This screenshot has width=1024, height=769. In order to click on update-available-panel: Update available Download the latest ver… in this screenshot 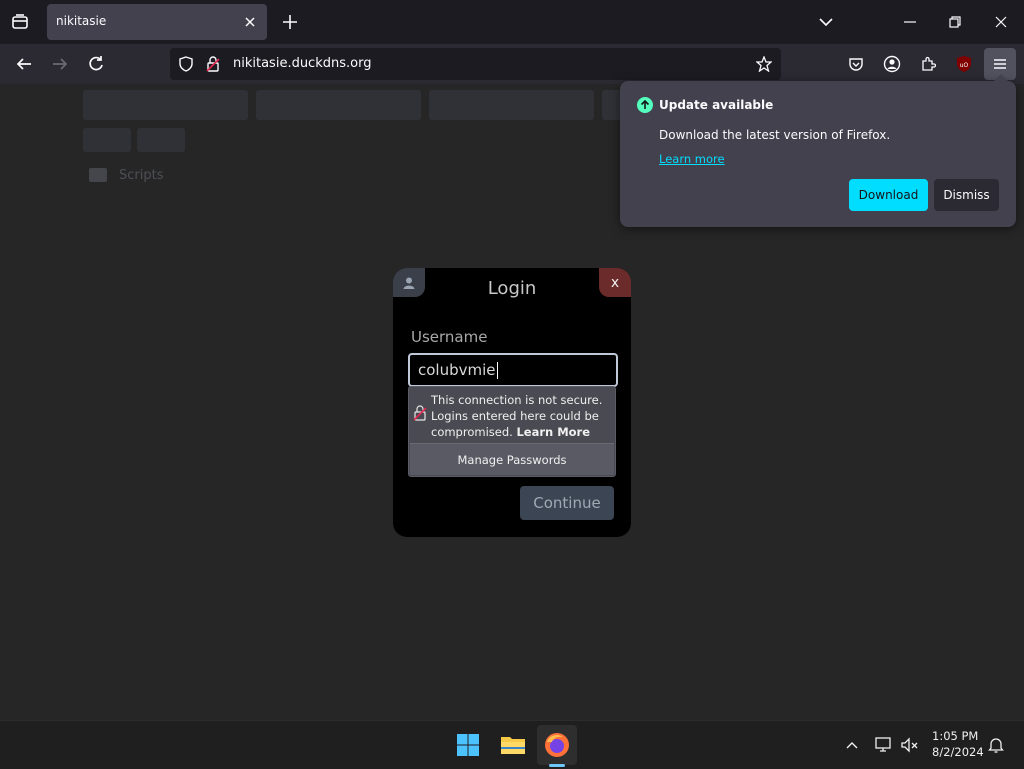, I will do `click(818, 150)`.